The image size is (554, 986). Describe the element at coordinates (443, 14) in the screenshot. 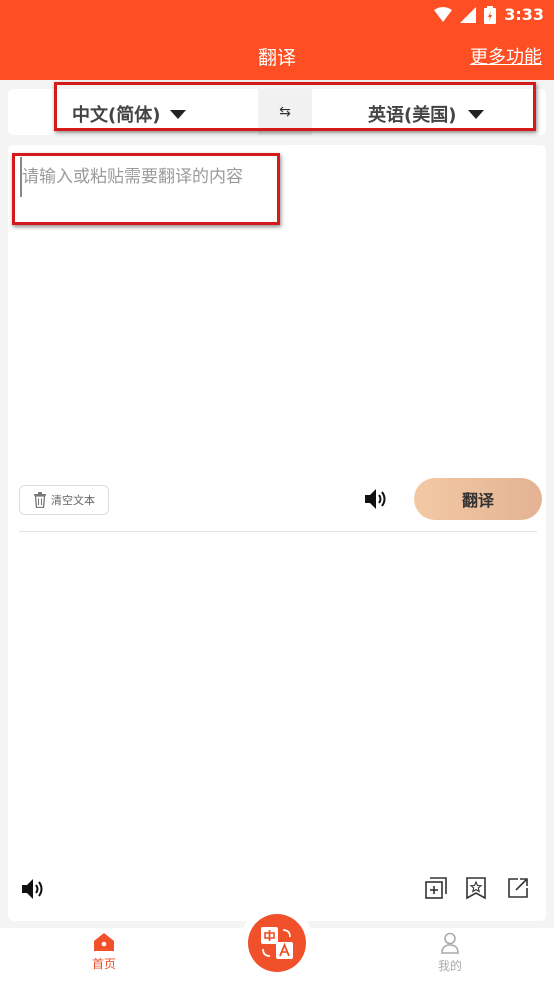

I see `wifi-icon` at that location.